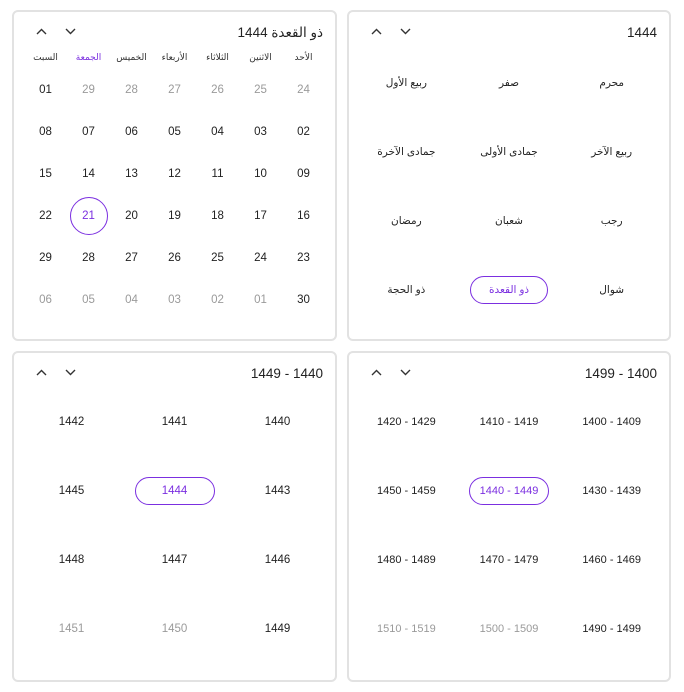  Describe the element at coordinates (509, 421) in the screenshot. I see `decade-cell: 1410 - 1419` at that location.